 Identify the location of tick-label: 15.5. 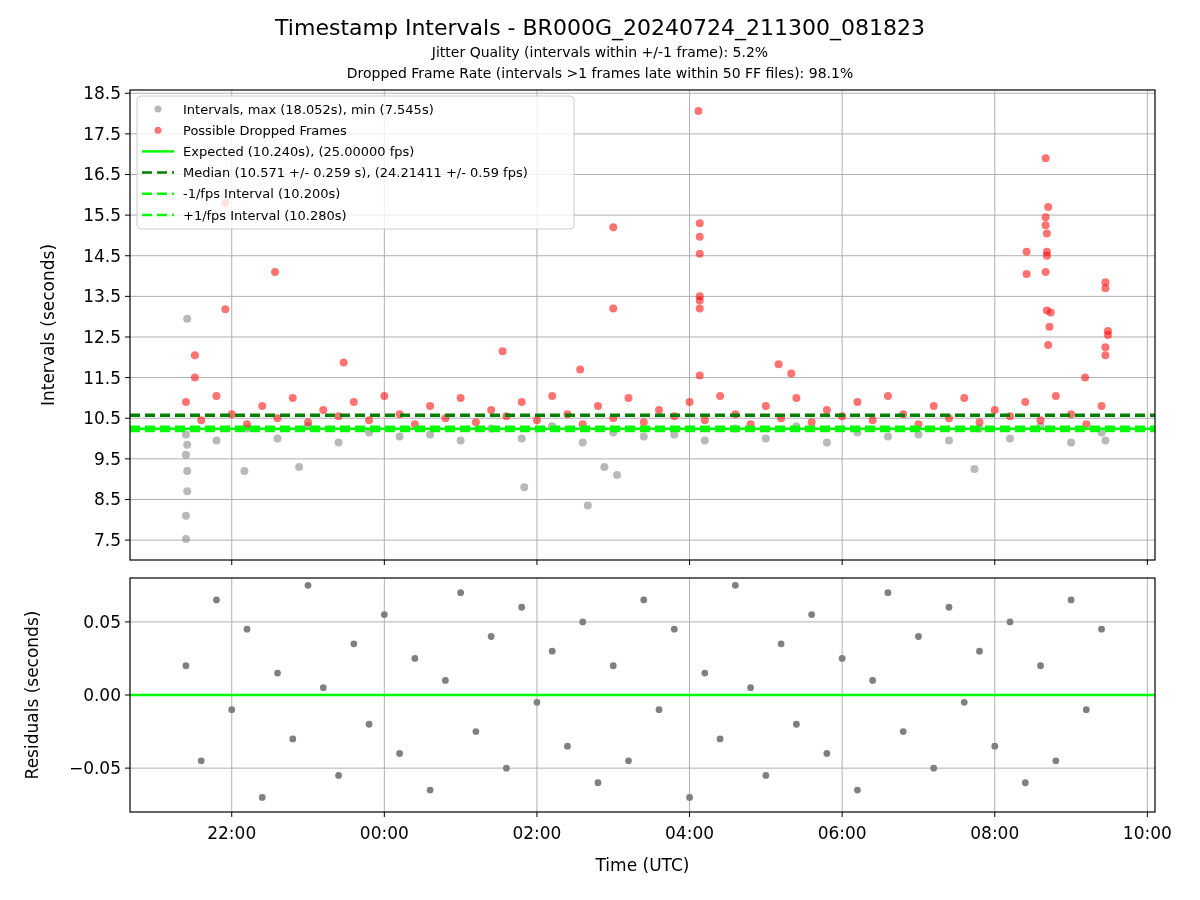
(102, 215).